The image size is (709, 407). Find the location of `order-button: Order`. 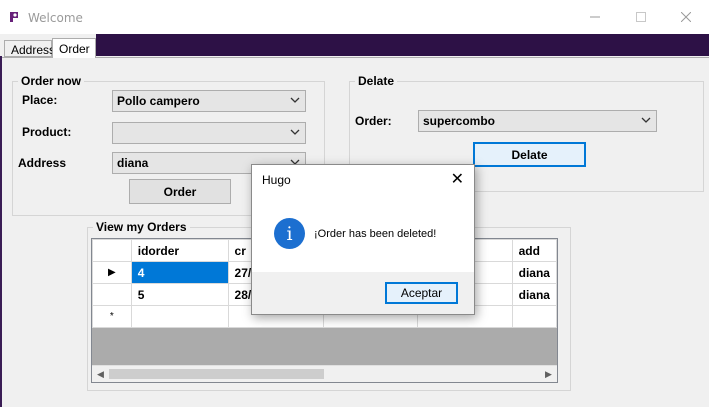

order-button: Order is located at coordinates (180, 191).